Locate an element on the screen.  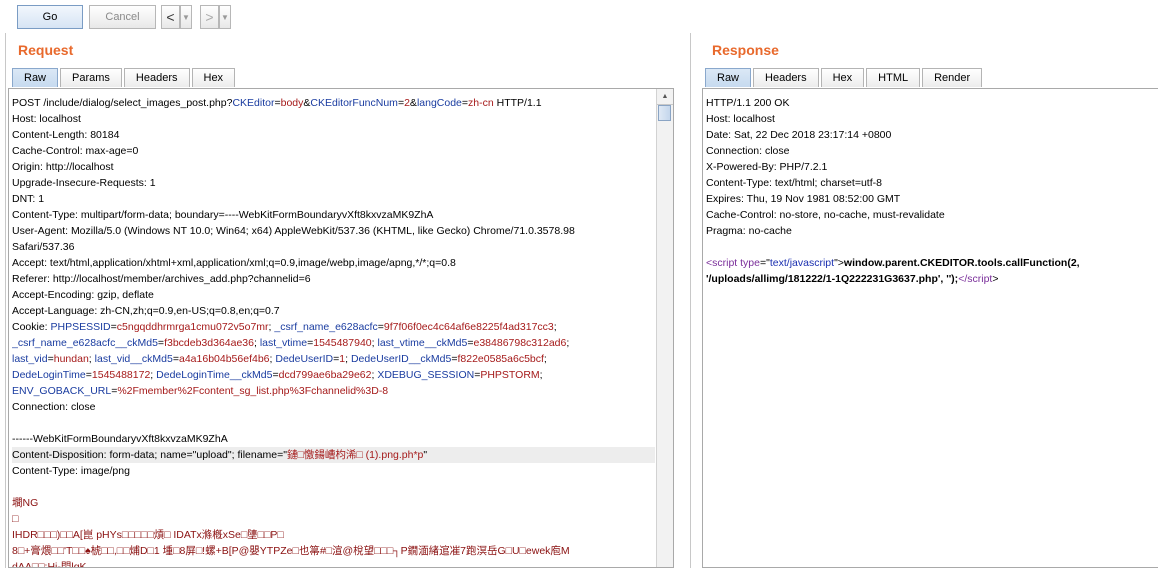
text-segment: ENV_GOBACK_URL is located at coordinates (62, 391).